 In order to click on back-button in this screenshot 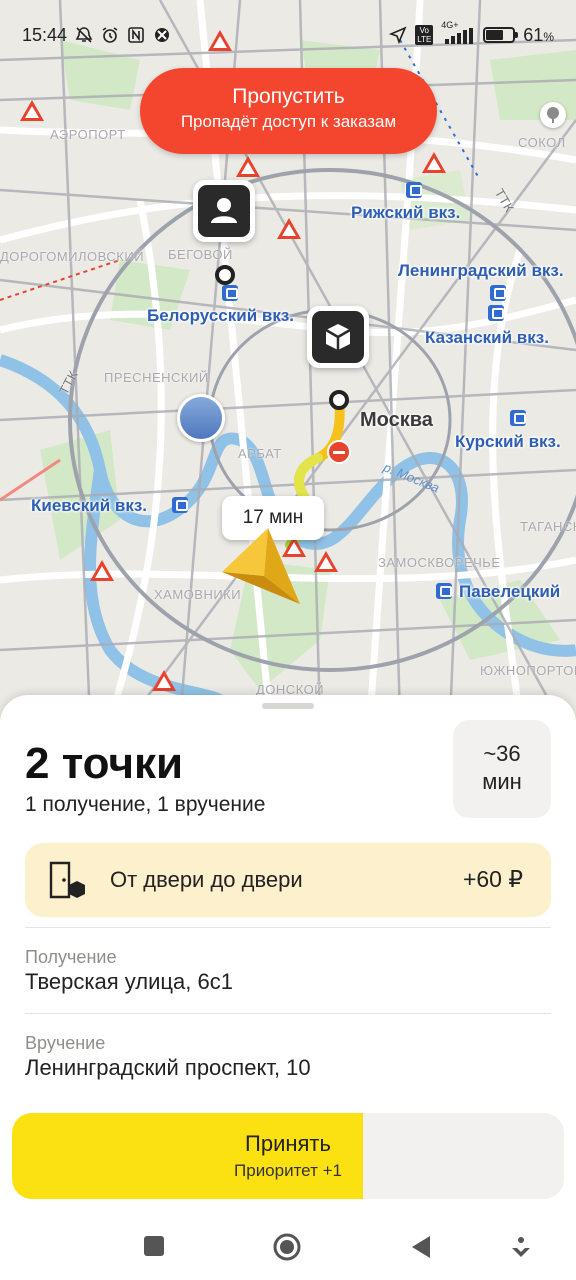, I will do `click(421, 1247)`.